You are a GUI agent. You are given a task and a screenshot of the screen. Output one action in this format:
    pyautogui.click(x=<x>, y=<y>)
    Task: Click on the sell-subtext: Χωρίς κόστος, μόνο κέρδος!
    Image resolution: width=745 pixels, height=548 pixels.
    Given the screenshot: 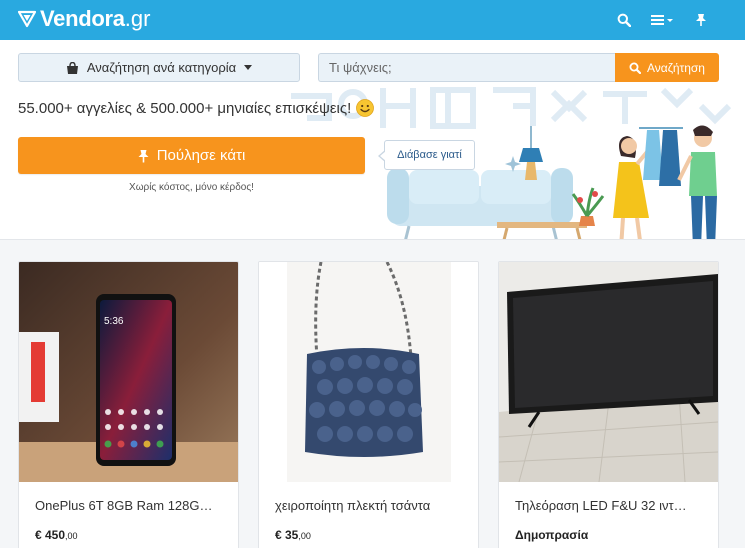 What is the action you would take?
    pyautogui.click(x=191, y=187)
    